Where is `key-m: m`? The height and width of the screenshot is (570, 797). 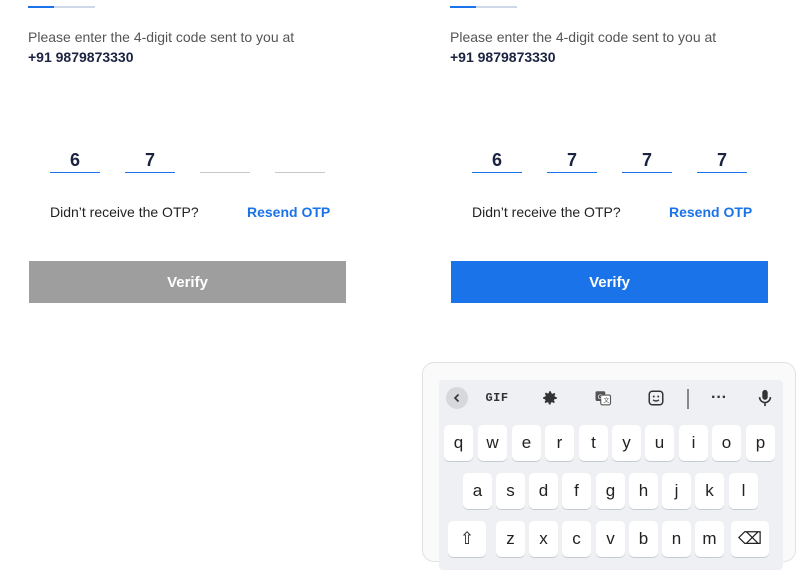 key-m: m is located at coordinates (709, 539).